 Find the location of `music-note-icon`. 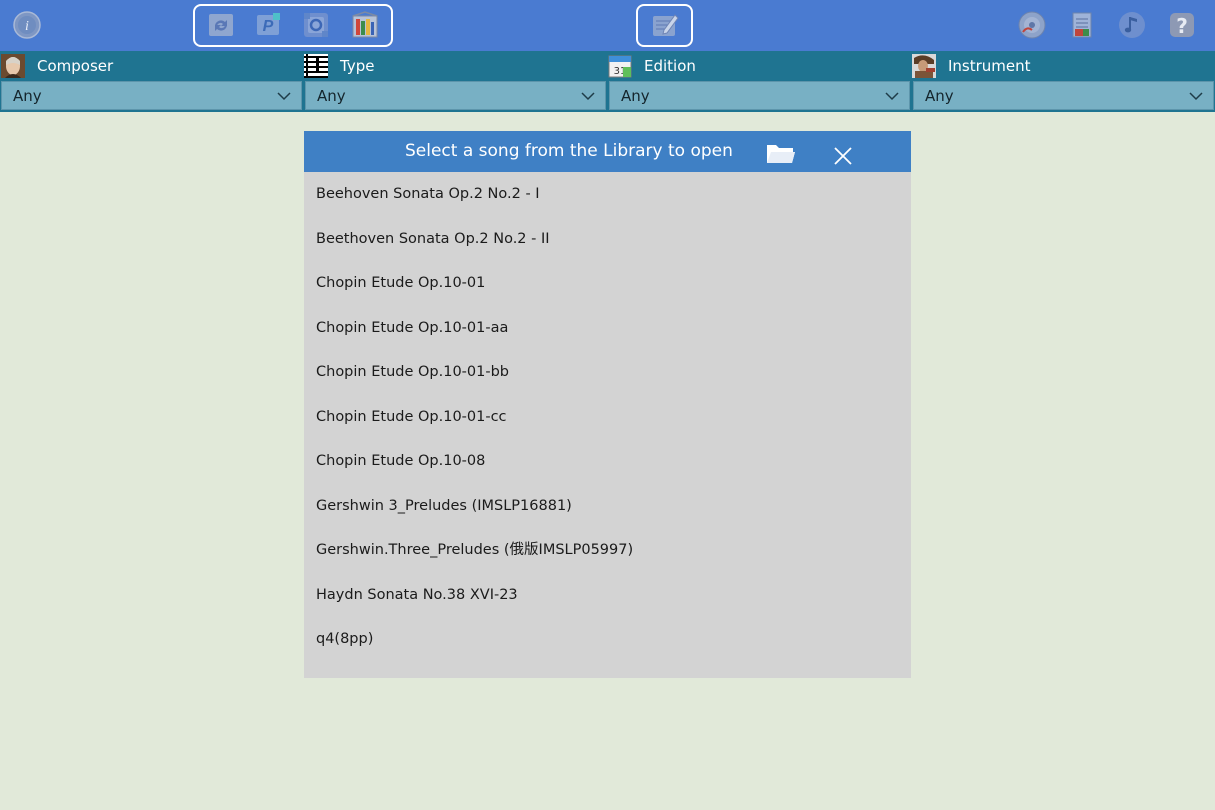

music-note-icon is located at coordinates (1132, 25).